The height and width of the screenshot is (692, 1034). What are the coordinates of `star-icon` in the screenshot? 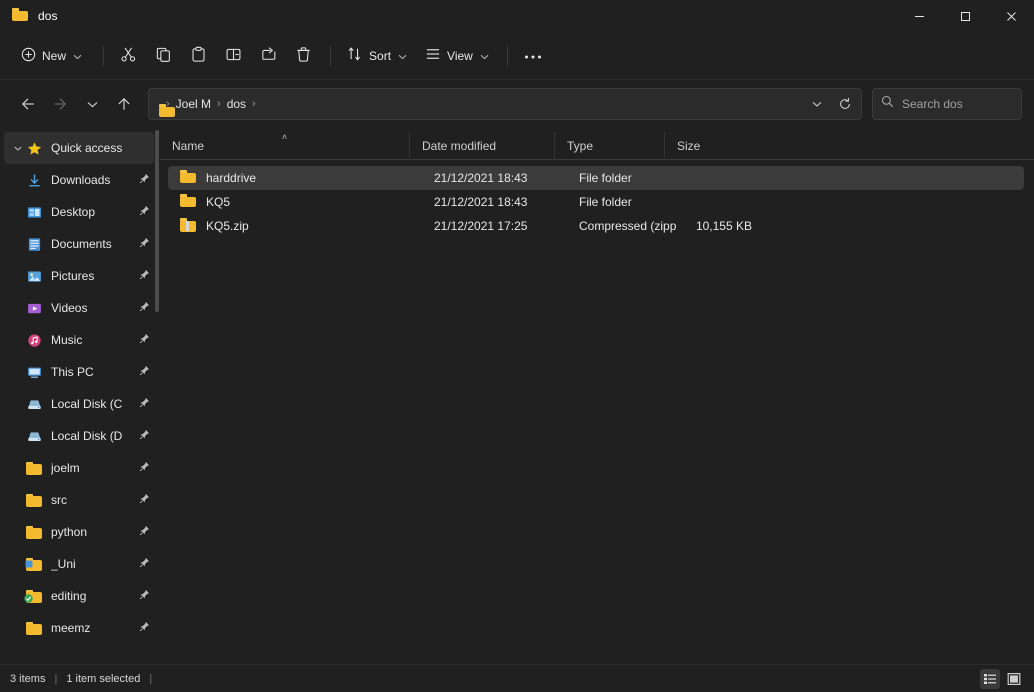 It's located at (34, 148).